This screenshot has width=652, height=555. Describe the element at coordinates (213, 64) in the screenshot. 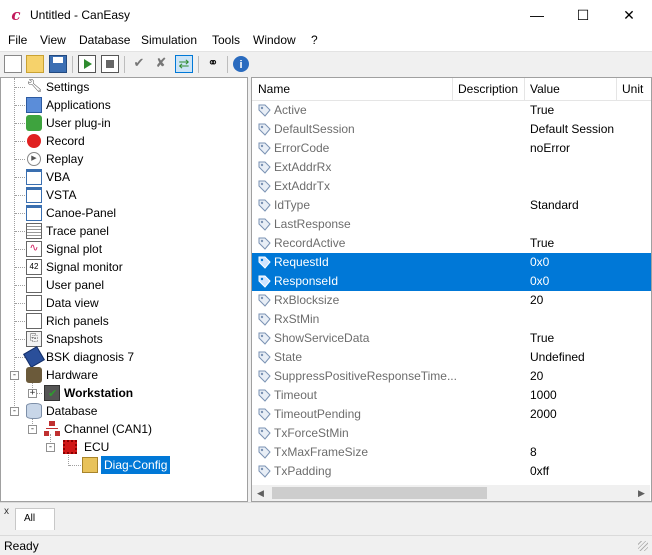

I see `binoculars-icon: ⚭` at that location.